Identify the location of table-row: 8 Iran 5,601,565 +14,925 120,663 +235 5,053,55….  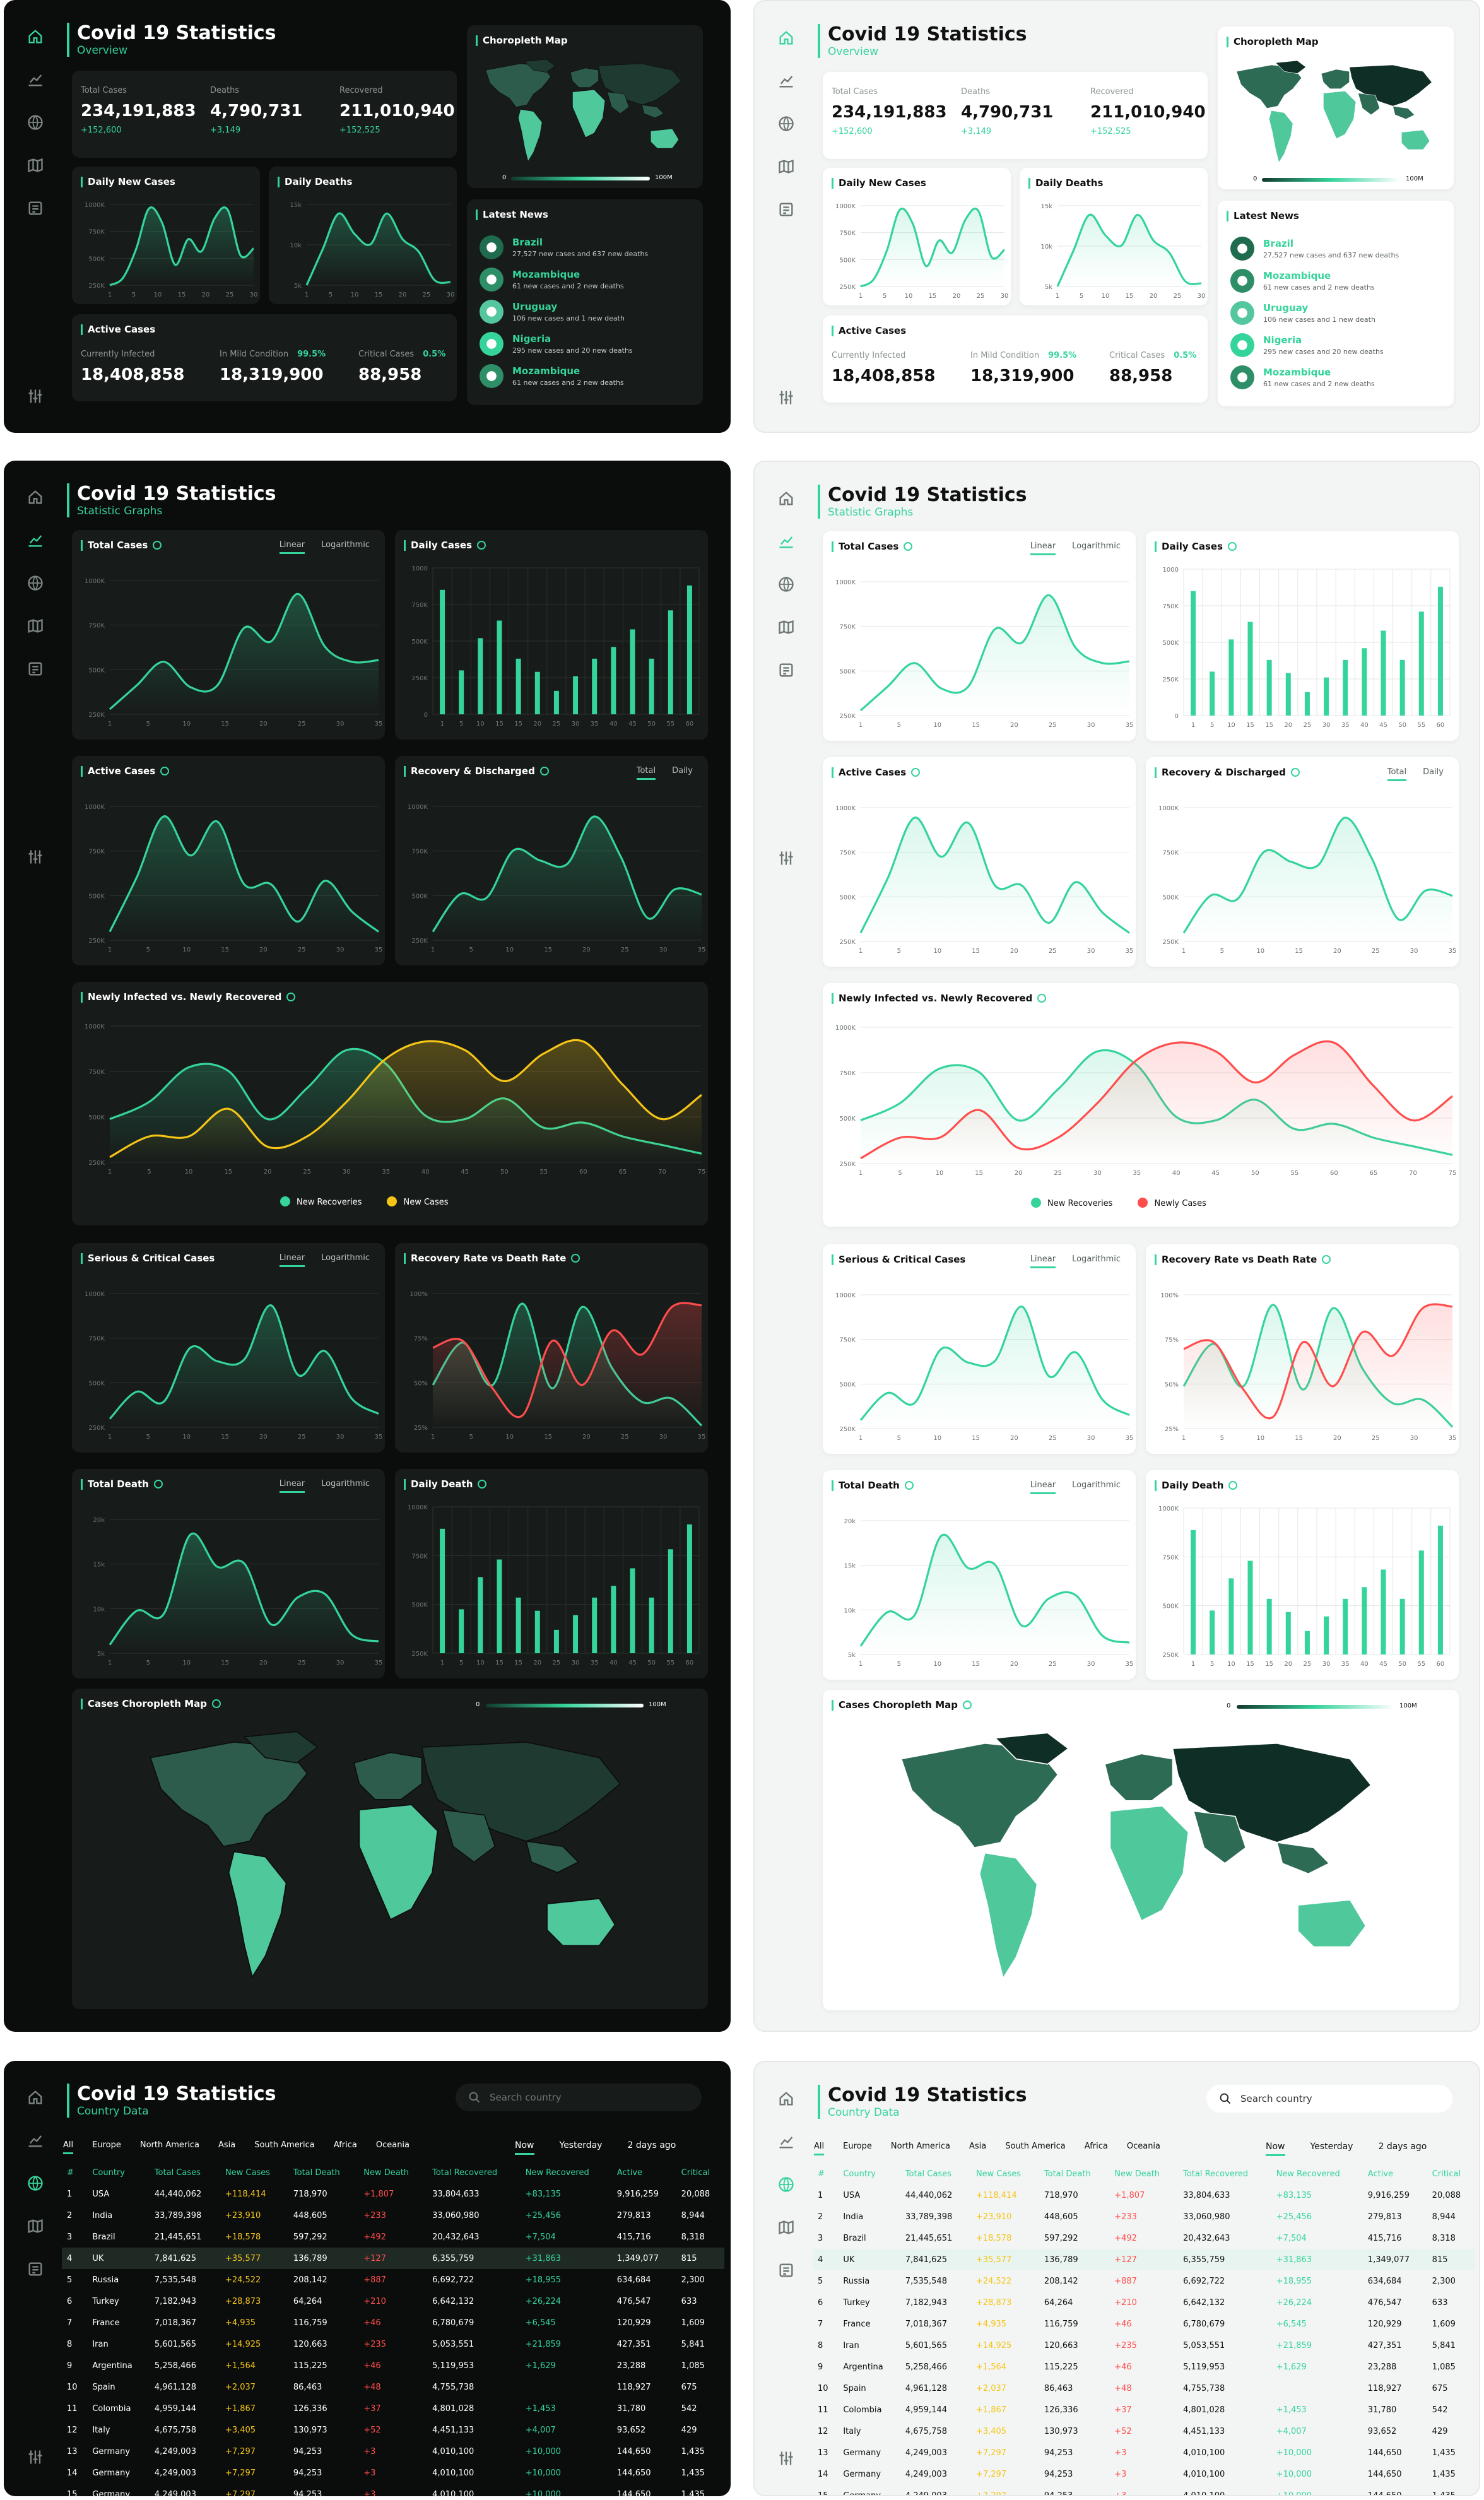
(393, 2344).